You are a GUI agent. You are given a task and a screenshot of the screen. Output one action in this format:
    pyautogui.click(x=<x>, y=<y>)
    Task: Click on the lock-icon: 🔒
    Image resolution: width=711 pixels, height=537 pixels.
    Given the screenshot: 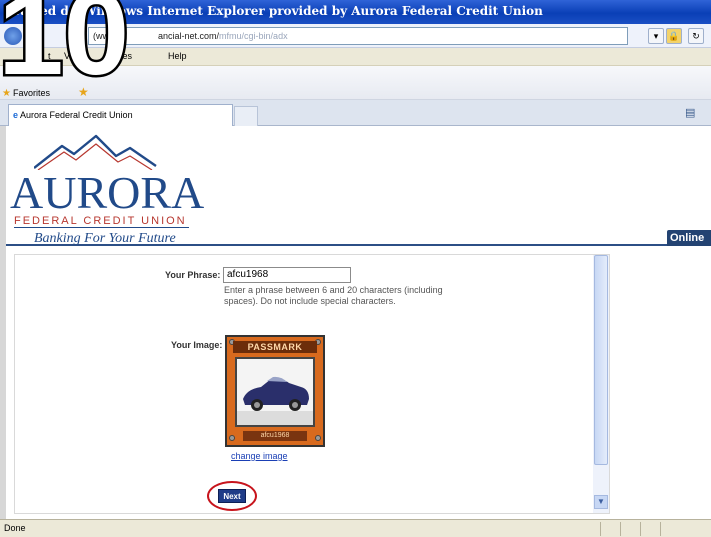 What is the action you would take?
    pyautogui.click(x=674, y=36)
    